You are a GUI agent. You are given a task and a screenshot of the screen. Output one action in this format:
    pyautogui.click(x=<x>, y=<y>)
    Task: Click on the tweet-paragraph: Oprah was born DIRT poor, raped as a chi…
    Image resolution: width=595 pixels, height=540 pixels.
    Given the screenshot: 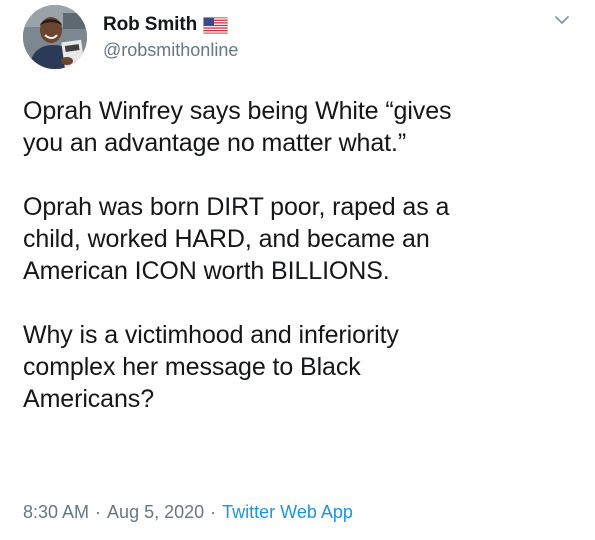 What is the action you would take?
    pyautogui.click(x=236, y=239)
    